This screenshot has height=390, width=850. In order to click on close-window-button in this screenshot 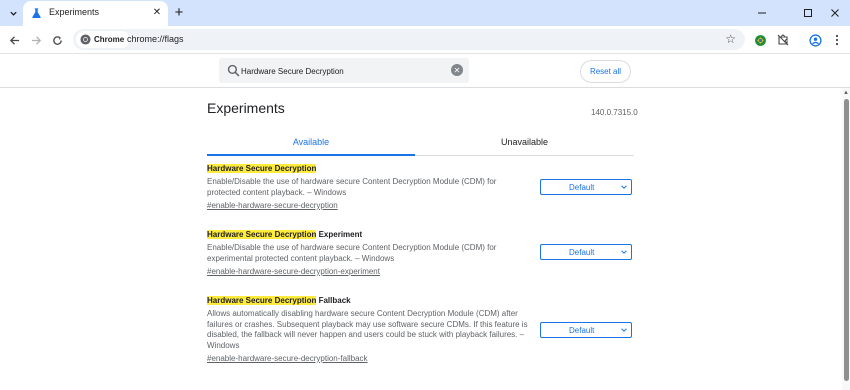, I will do `click(835, 13)`.